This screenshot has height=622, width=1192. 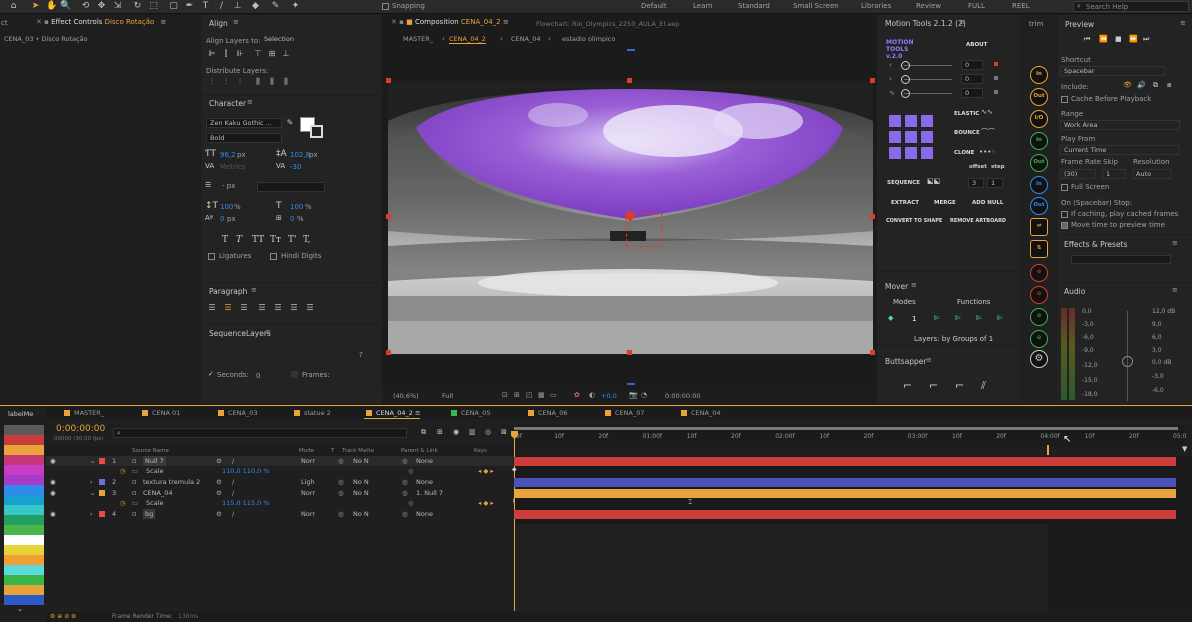 I want to click on line-tool-icon: ⫽, so click(x=983, y=386).